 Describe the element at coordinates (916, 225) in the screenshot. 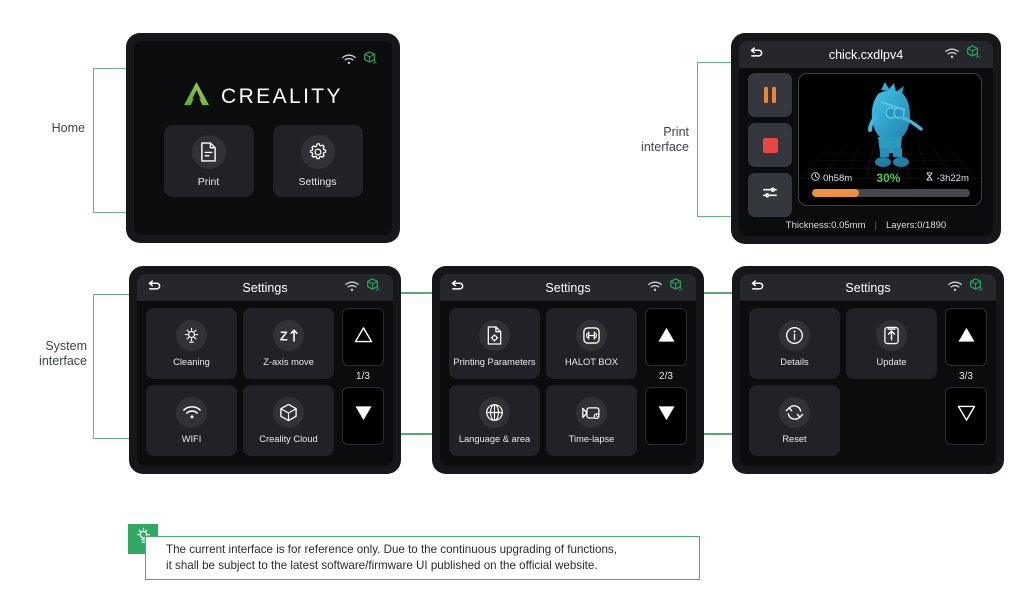

I see `layers-value: Layers:0/1890` at that location.